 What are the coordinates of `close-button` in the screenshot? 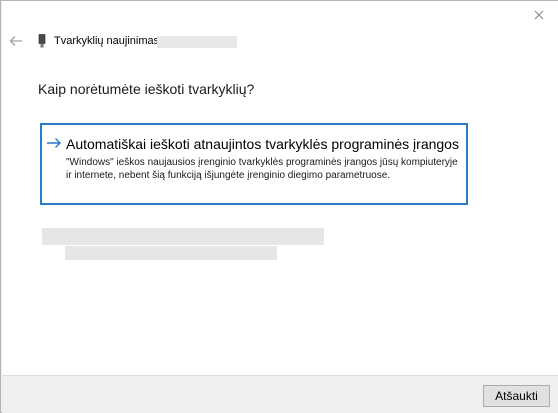 It's located at (539, 15).